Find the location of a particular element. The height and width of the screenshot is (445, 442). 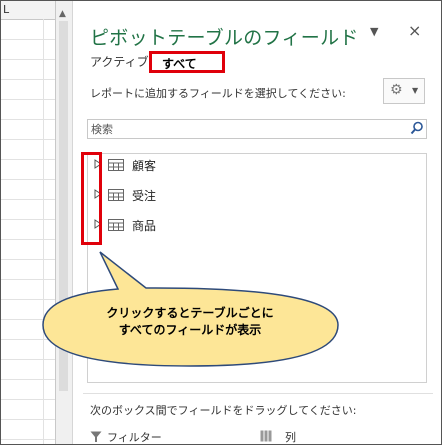

drag-instruction: 次のボックス間でフィールドをドラッグしてください: is located at coordinates (223, 410).